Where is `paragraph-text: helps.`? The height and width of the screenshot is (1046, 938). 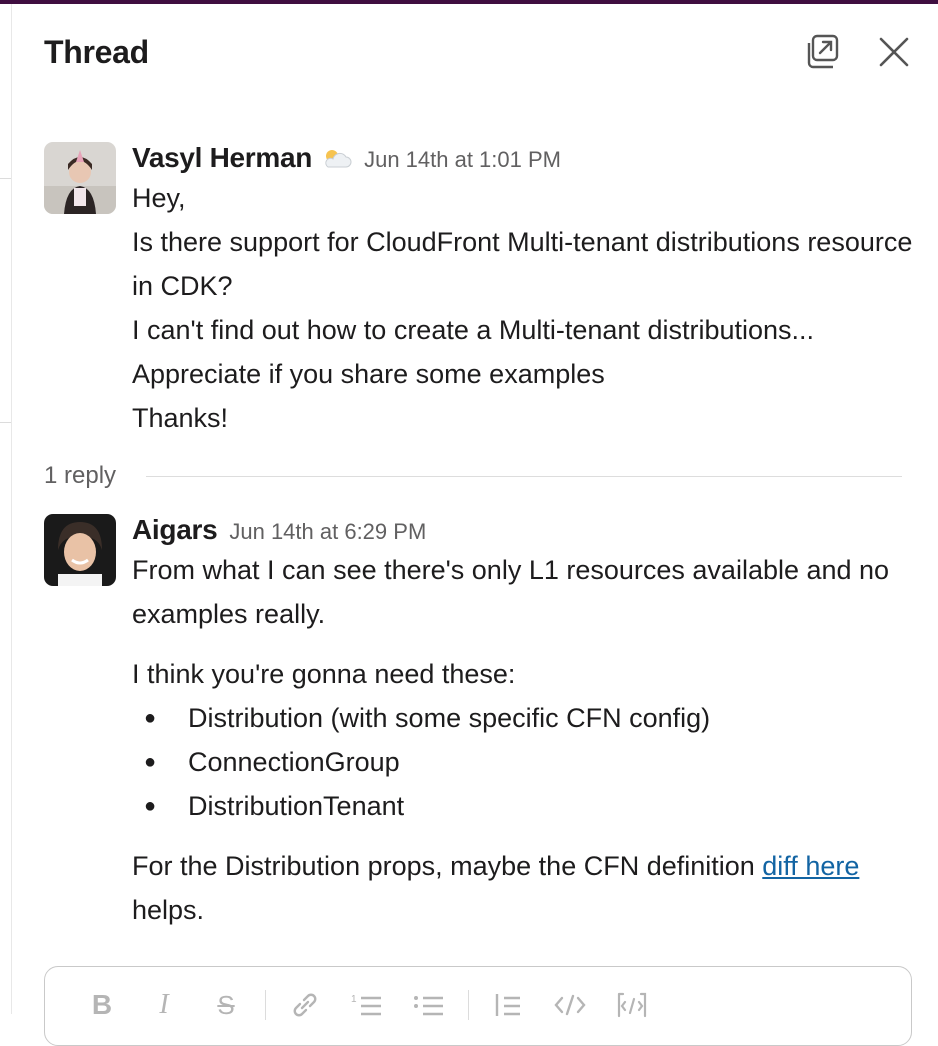
paragraph-text: helps. is located at coordinates (168, 910).